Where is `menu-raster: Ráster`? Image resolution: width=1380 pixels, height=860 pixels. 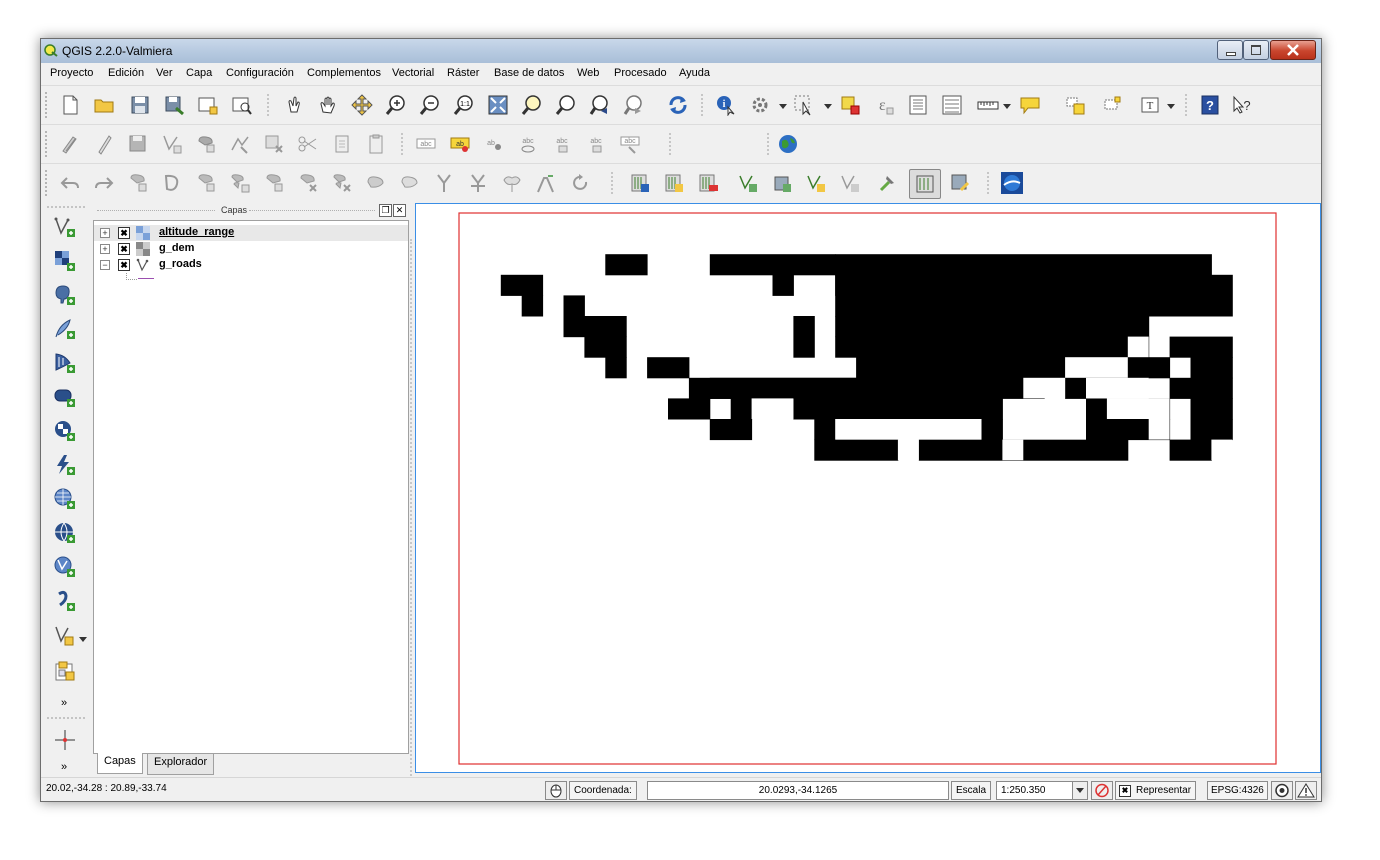
menu-raster: Ráster is located at coordinates (463, 73).